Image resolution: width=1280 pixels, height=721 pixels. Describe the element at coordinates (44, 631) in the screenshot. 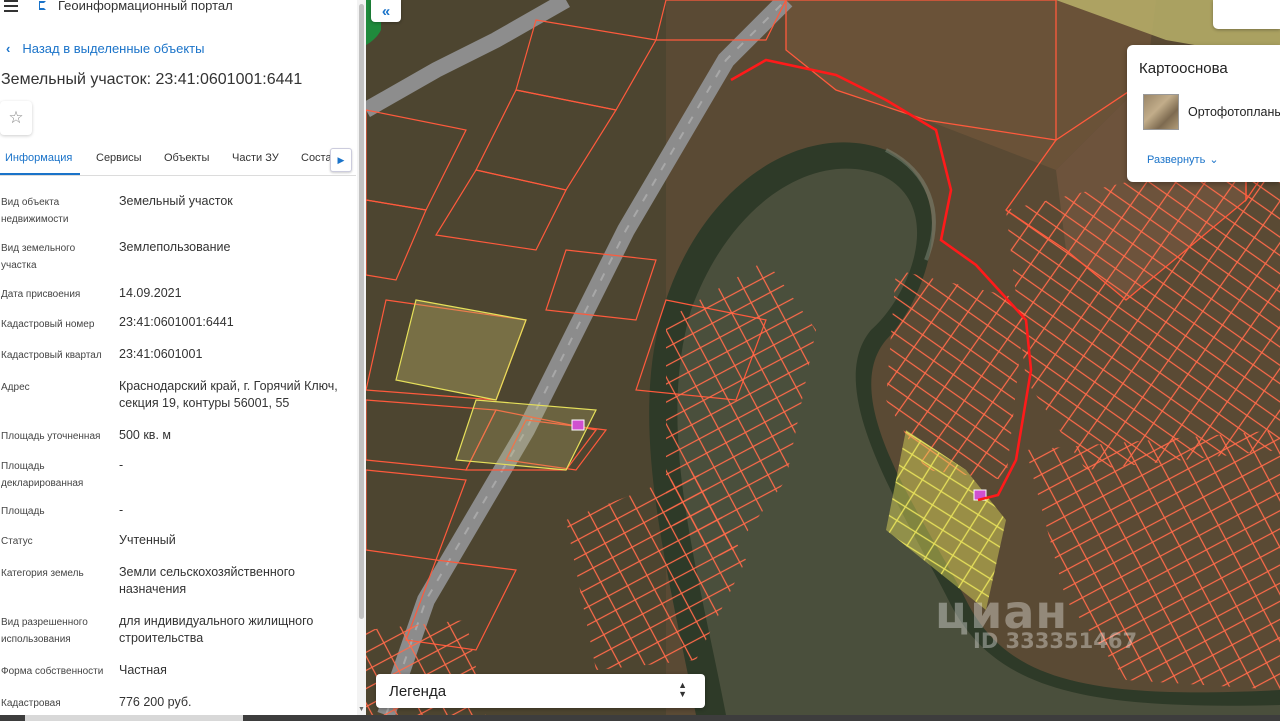

I see `attr-label: Вид разрешенного использования` at that location.